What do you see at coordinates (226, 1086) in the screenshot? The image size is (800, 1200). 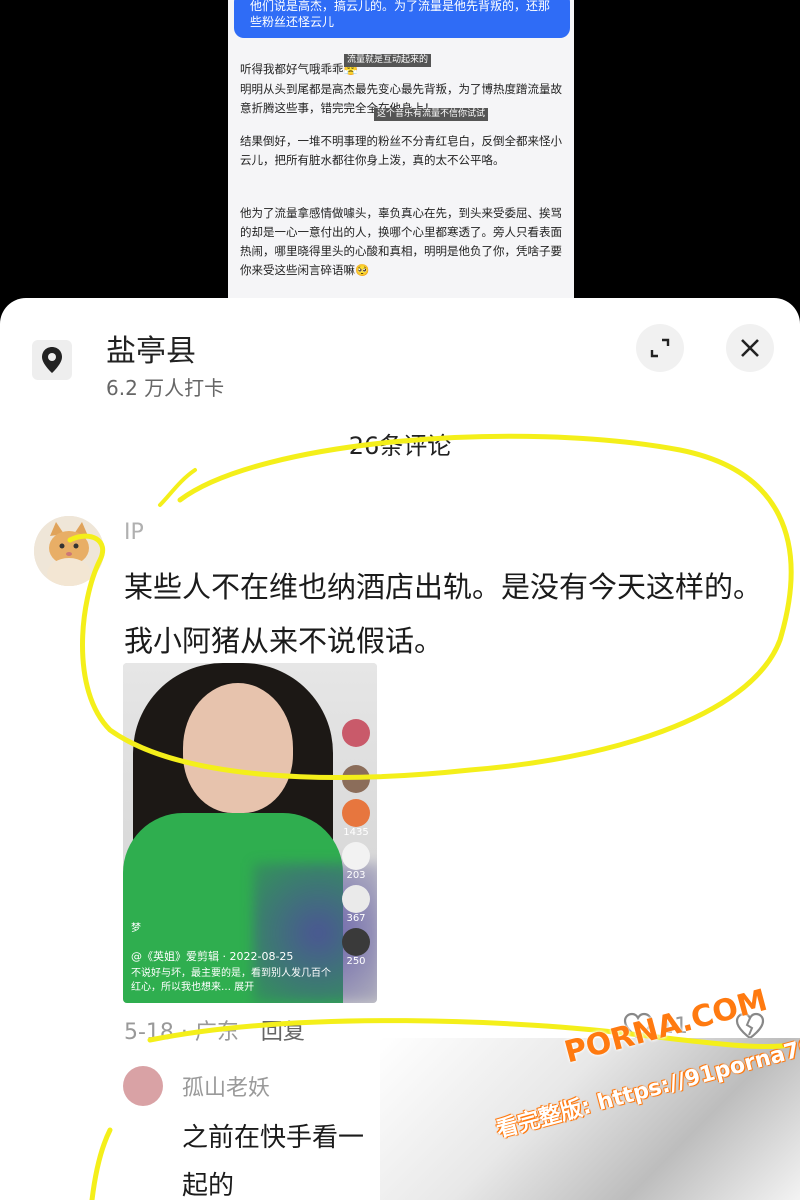 I see `reply-username: 孤山老妖` at bounding box center [226, 1086].